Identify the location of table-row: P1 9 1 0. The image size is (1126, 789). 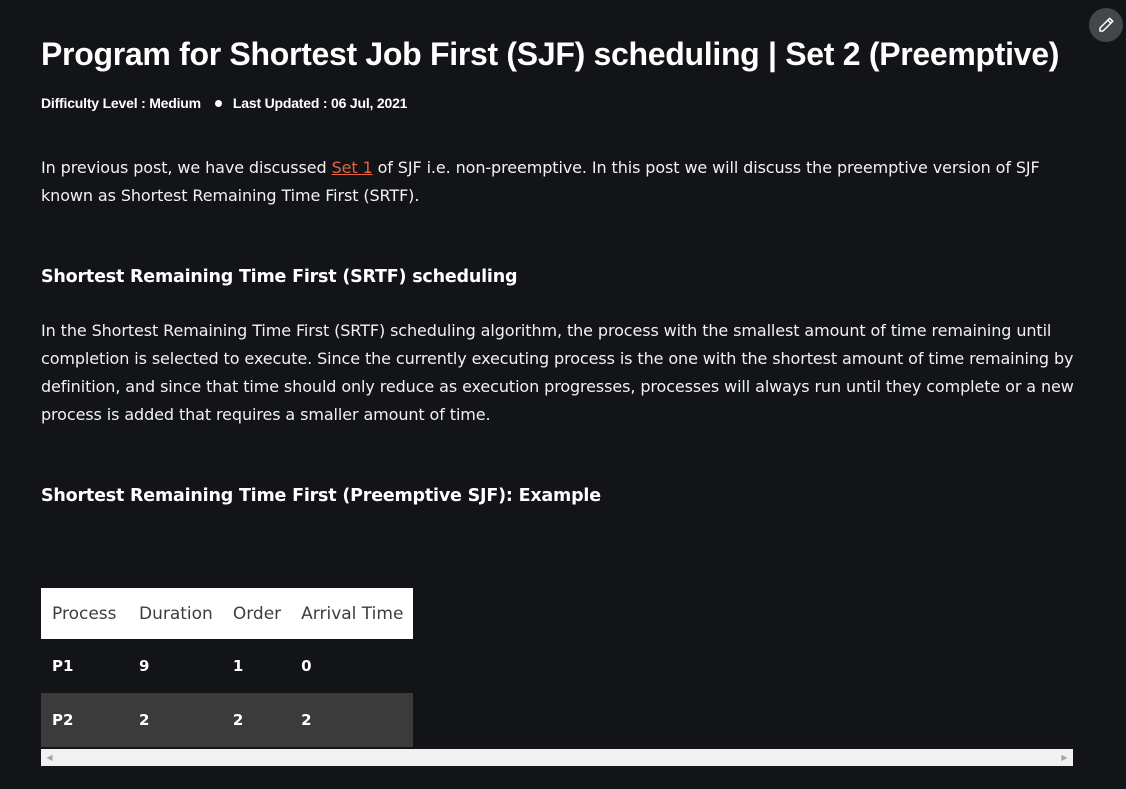
(227, 666).